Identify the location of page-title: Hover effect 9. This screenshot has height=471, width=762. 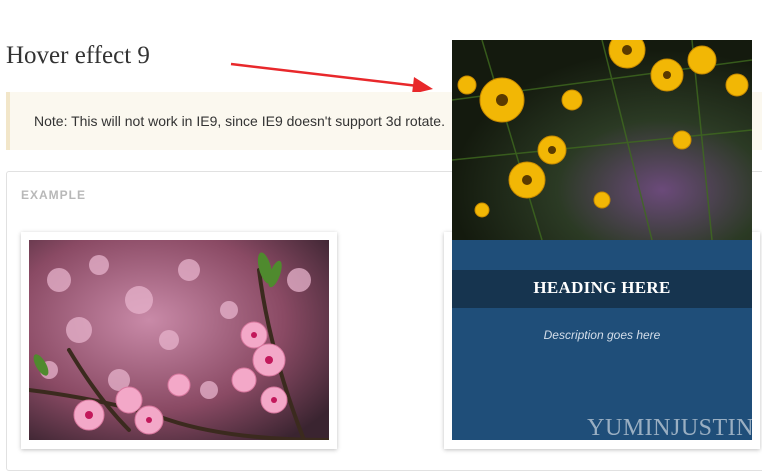
(78, 55).